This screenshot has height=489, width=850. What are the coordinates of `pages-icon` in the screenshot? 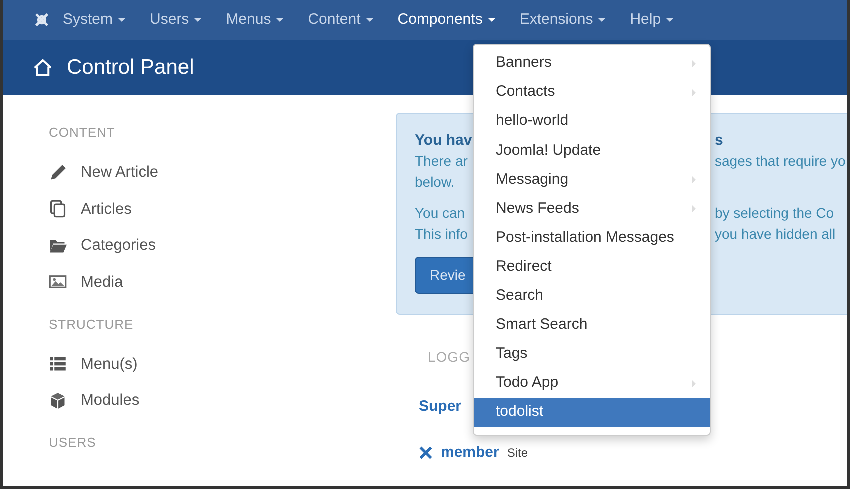 It's located at (58, 209).